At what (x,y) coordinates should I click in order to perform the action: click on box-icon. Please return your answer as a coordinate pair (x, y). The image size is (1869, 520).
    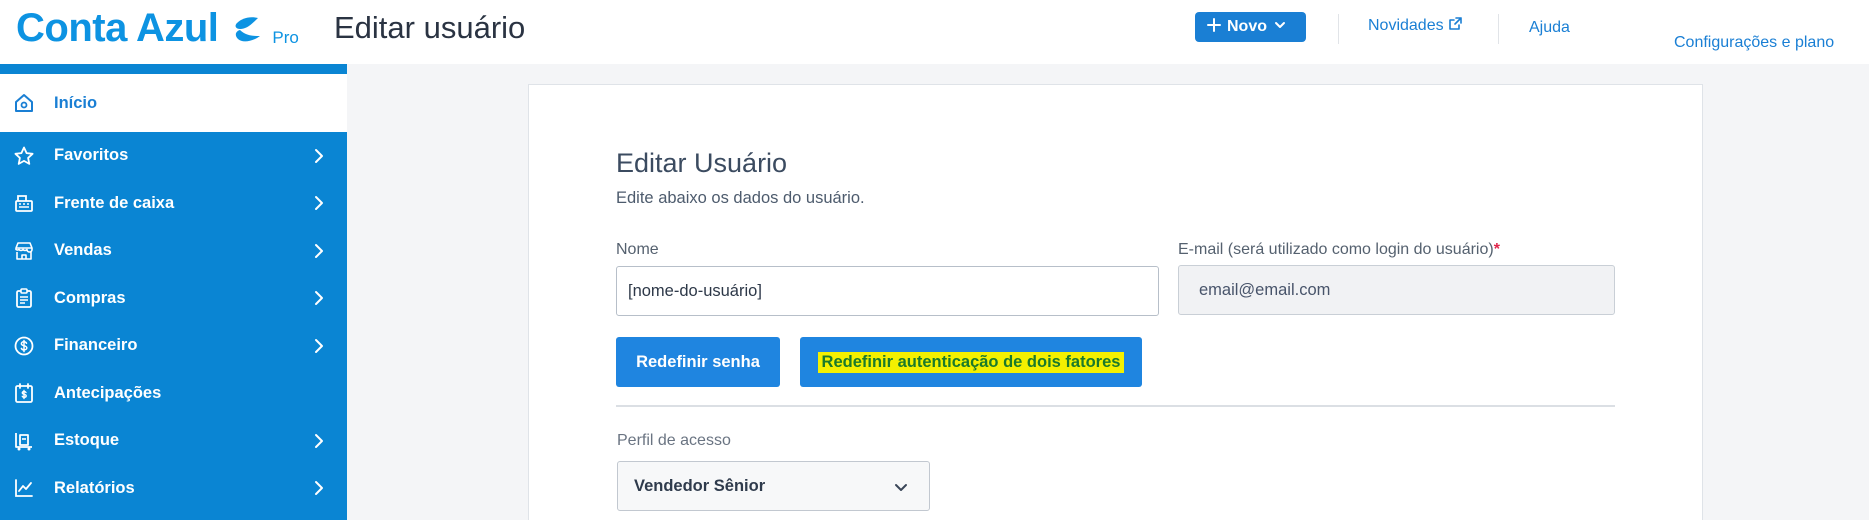
    Looking at the image, I should click on (24, 441).